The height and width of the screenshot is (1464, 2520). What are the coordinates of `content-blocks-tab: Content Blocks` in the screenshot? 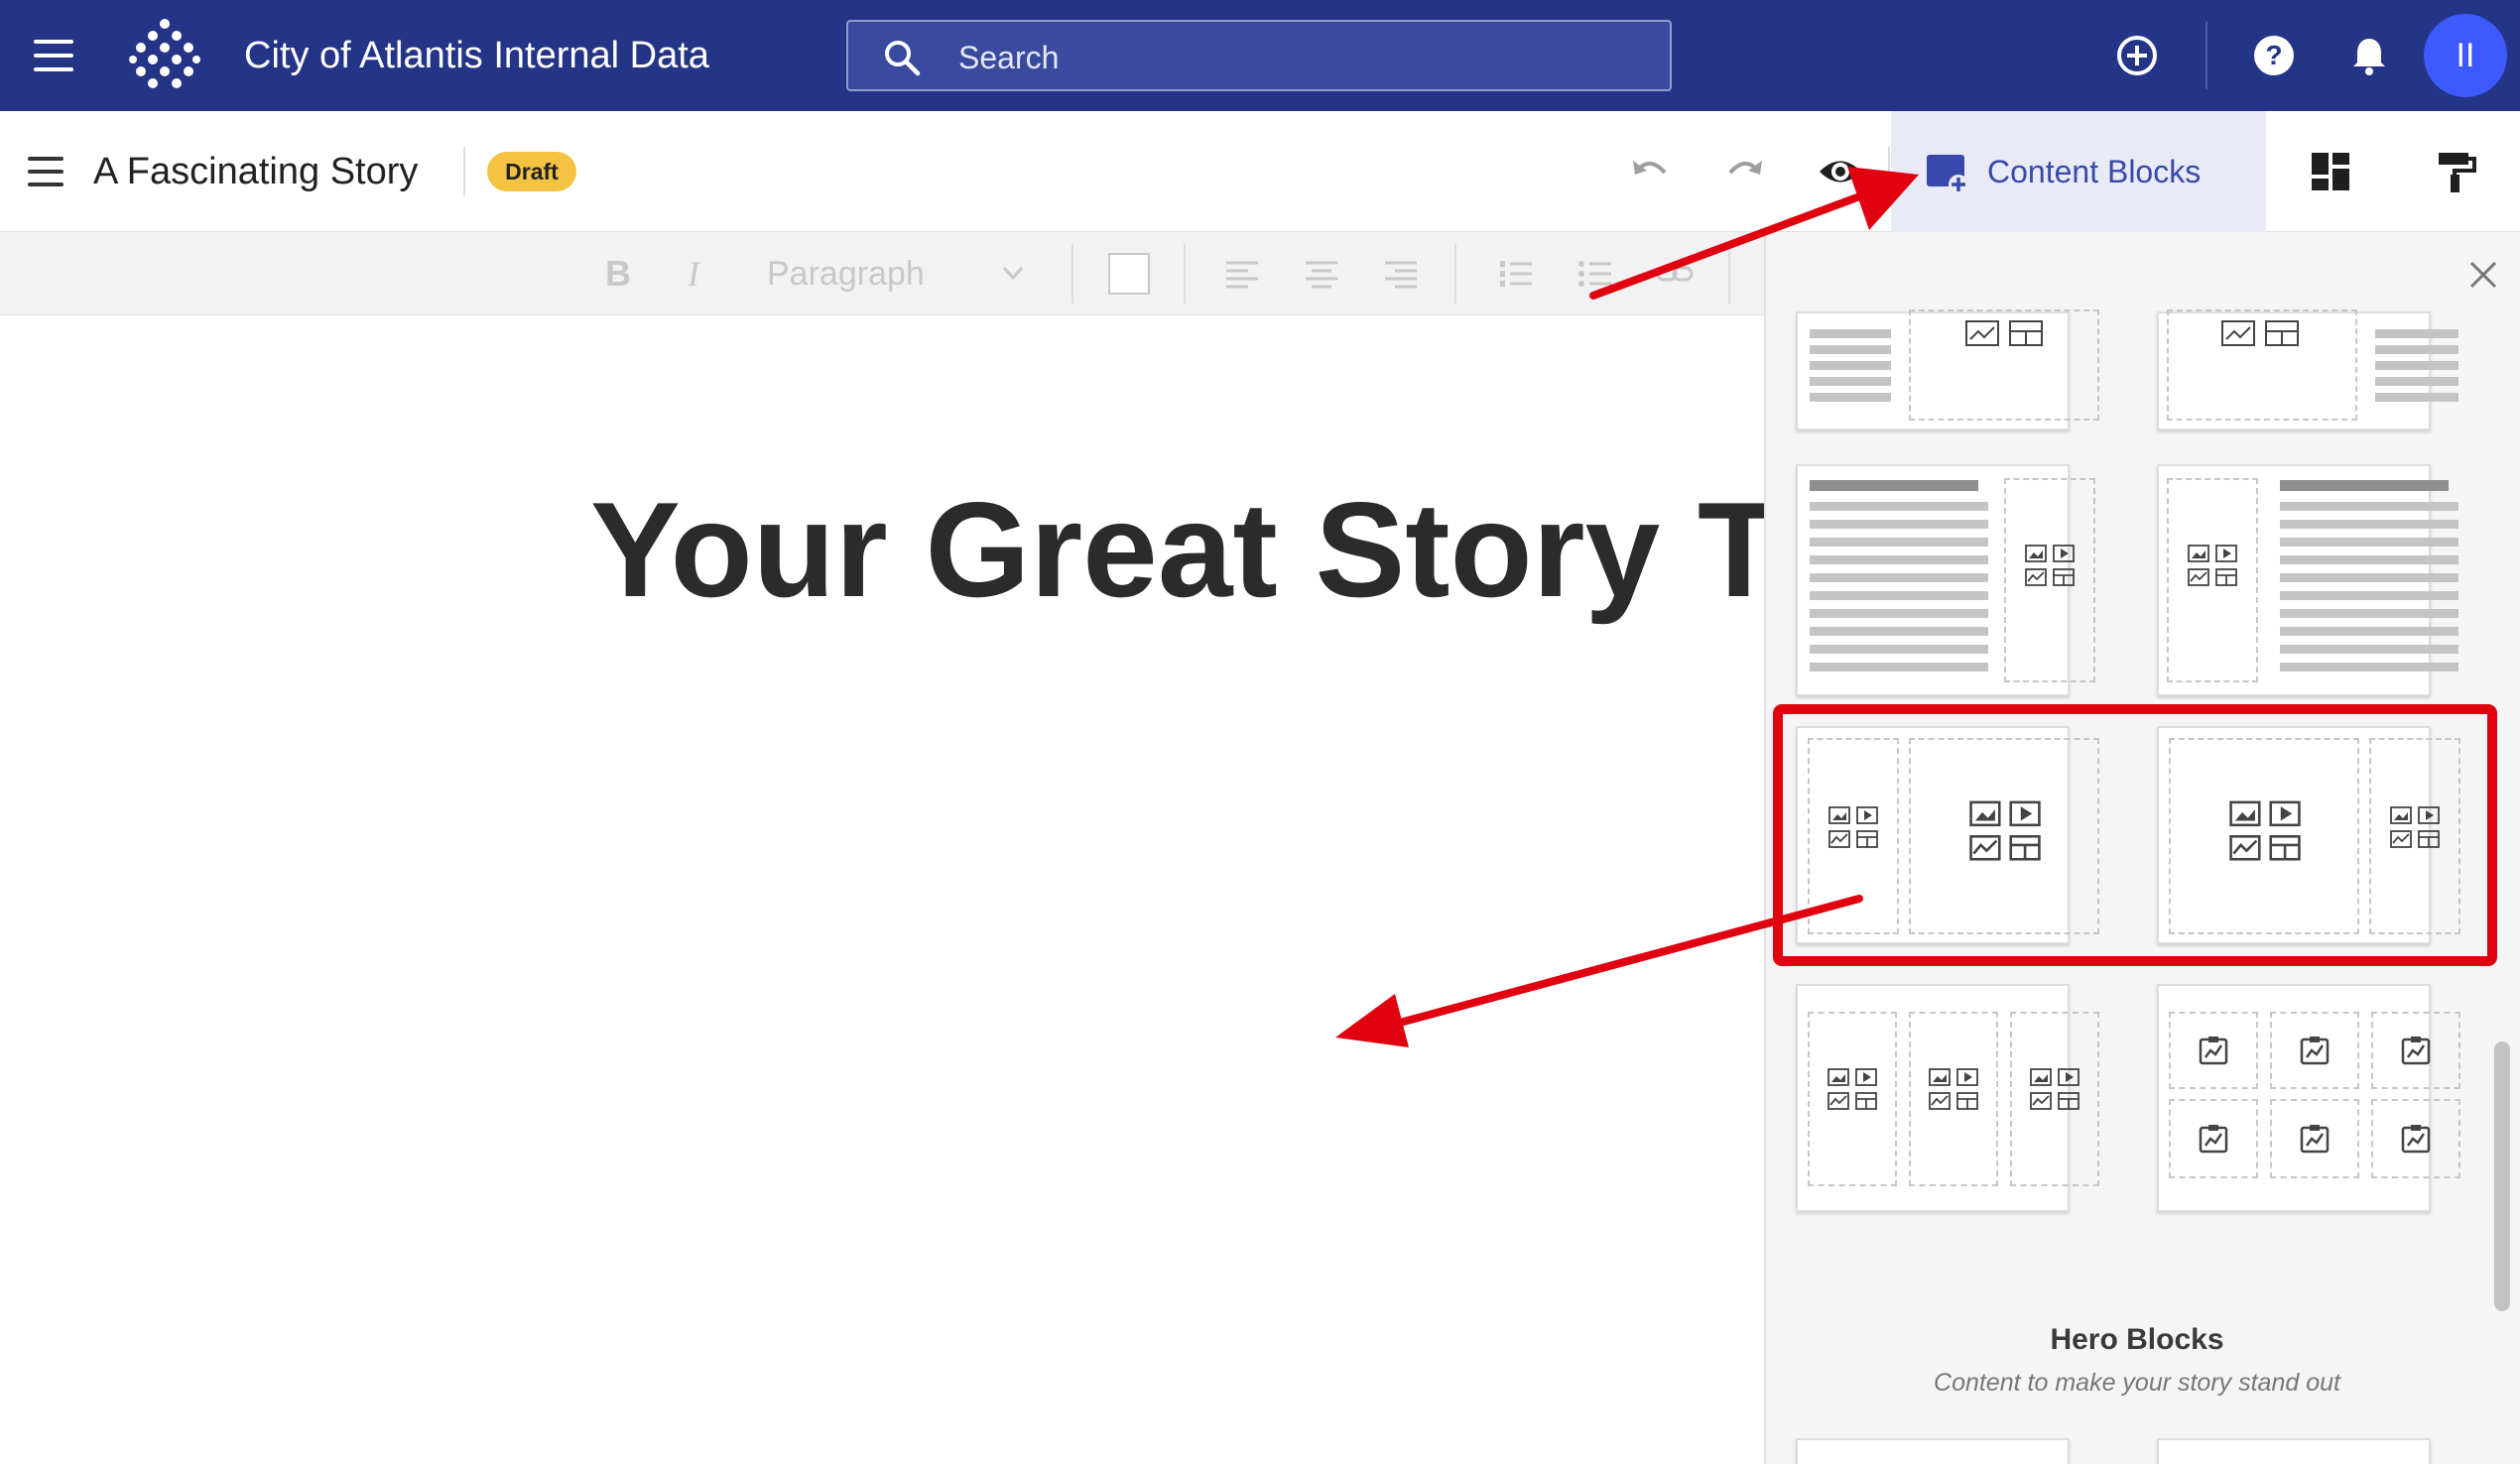 It's located at (2078, 171).